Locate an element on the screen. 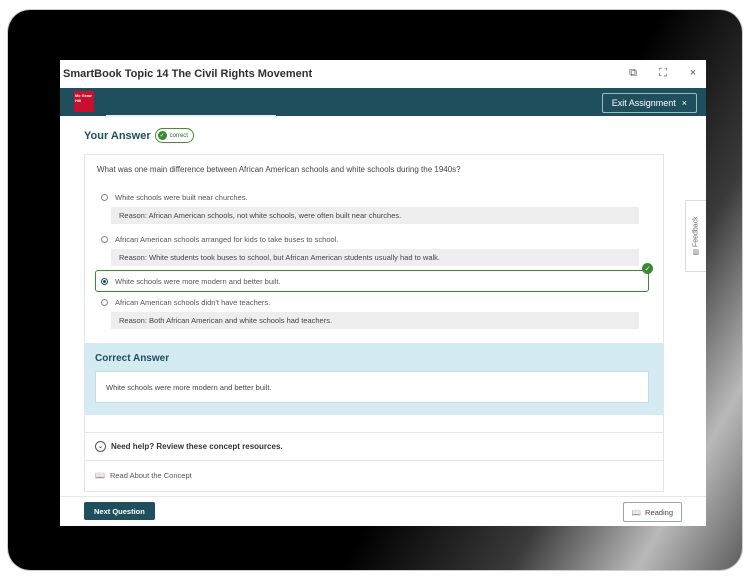 The image size is (750, 577). your-answer-heading: Your Answer ✓ correct is located at coordinates (139, 135).